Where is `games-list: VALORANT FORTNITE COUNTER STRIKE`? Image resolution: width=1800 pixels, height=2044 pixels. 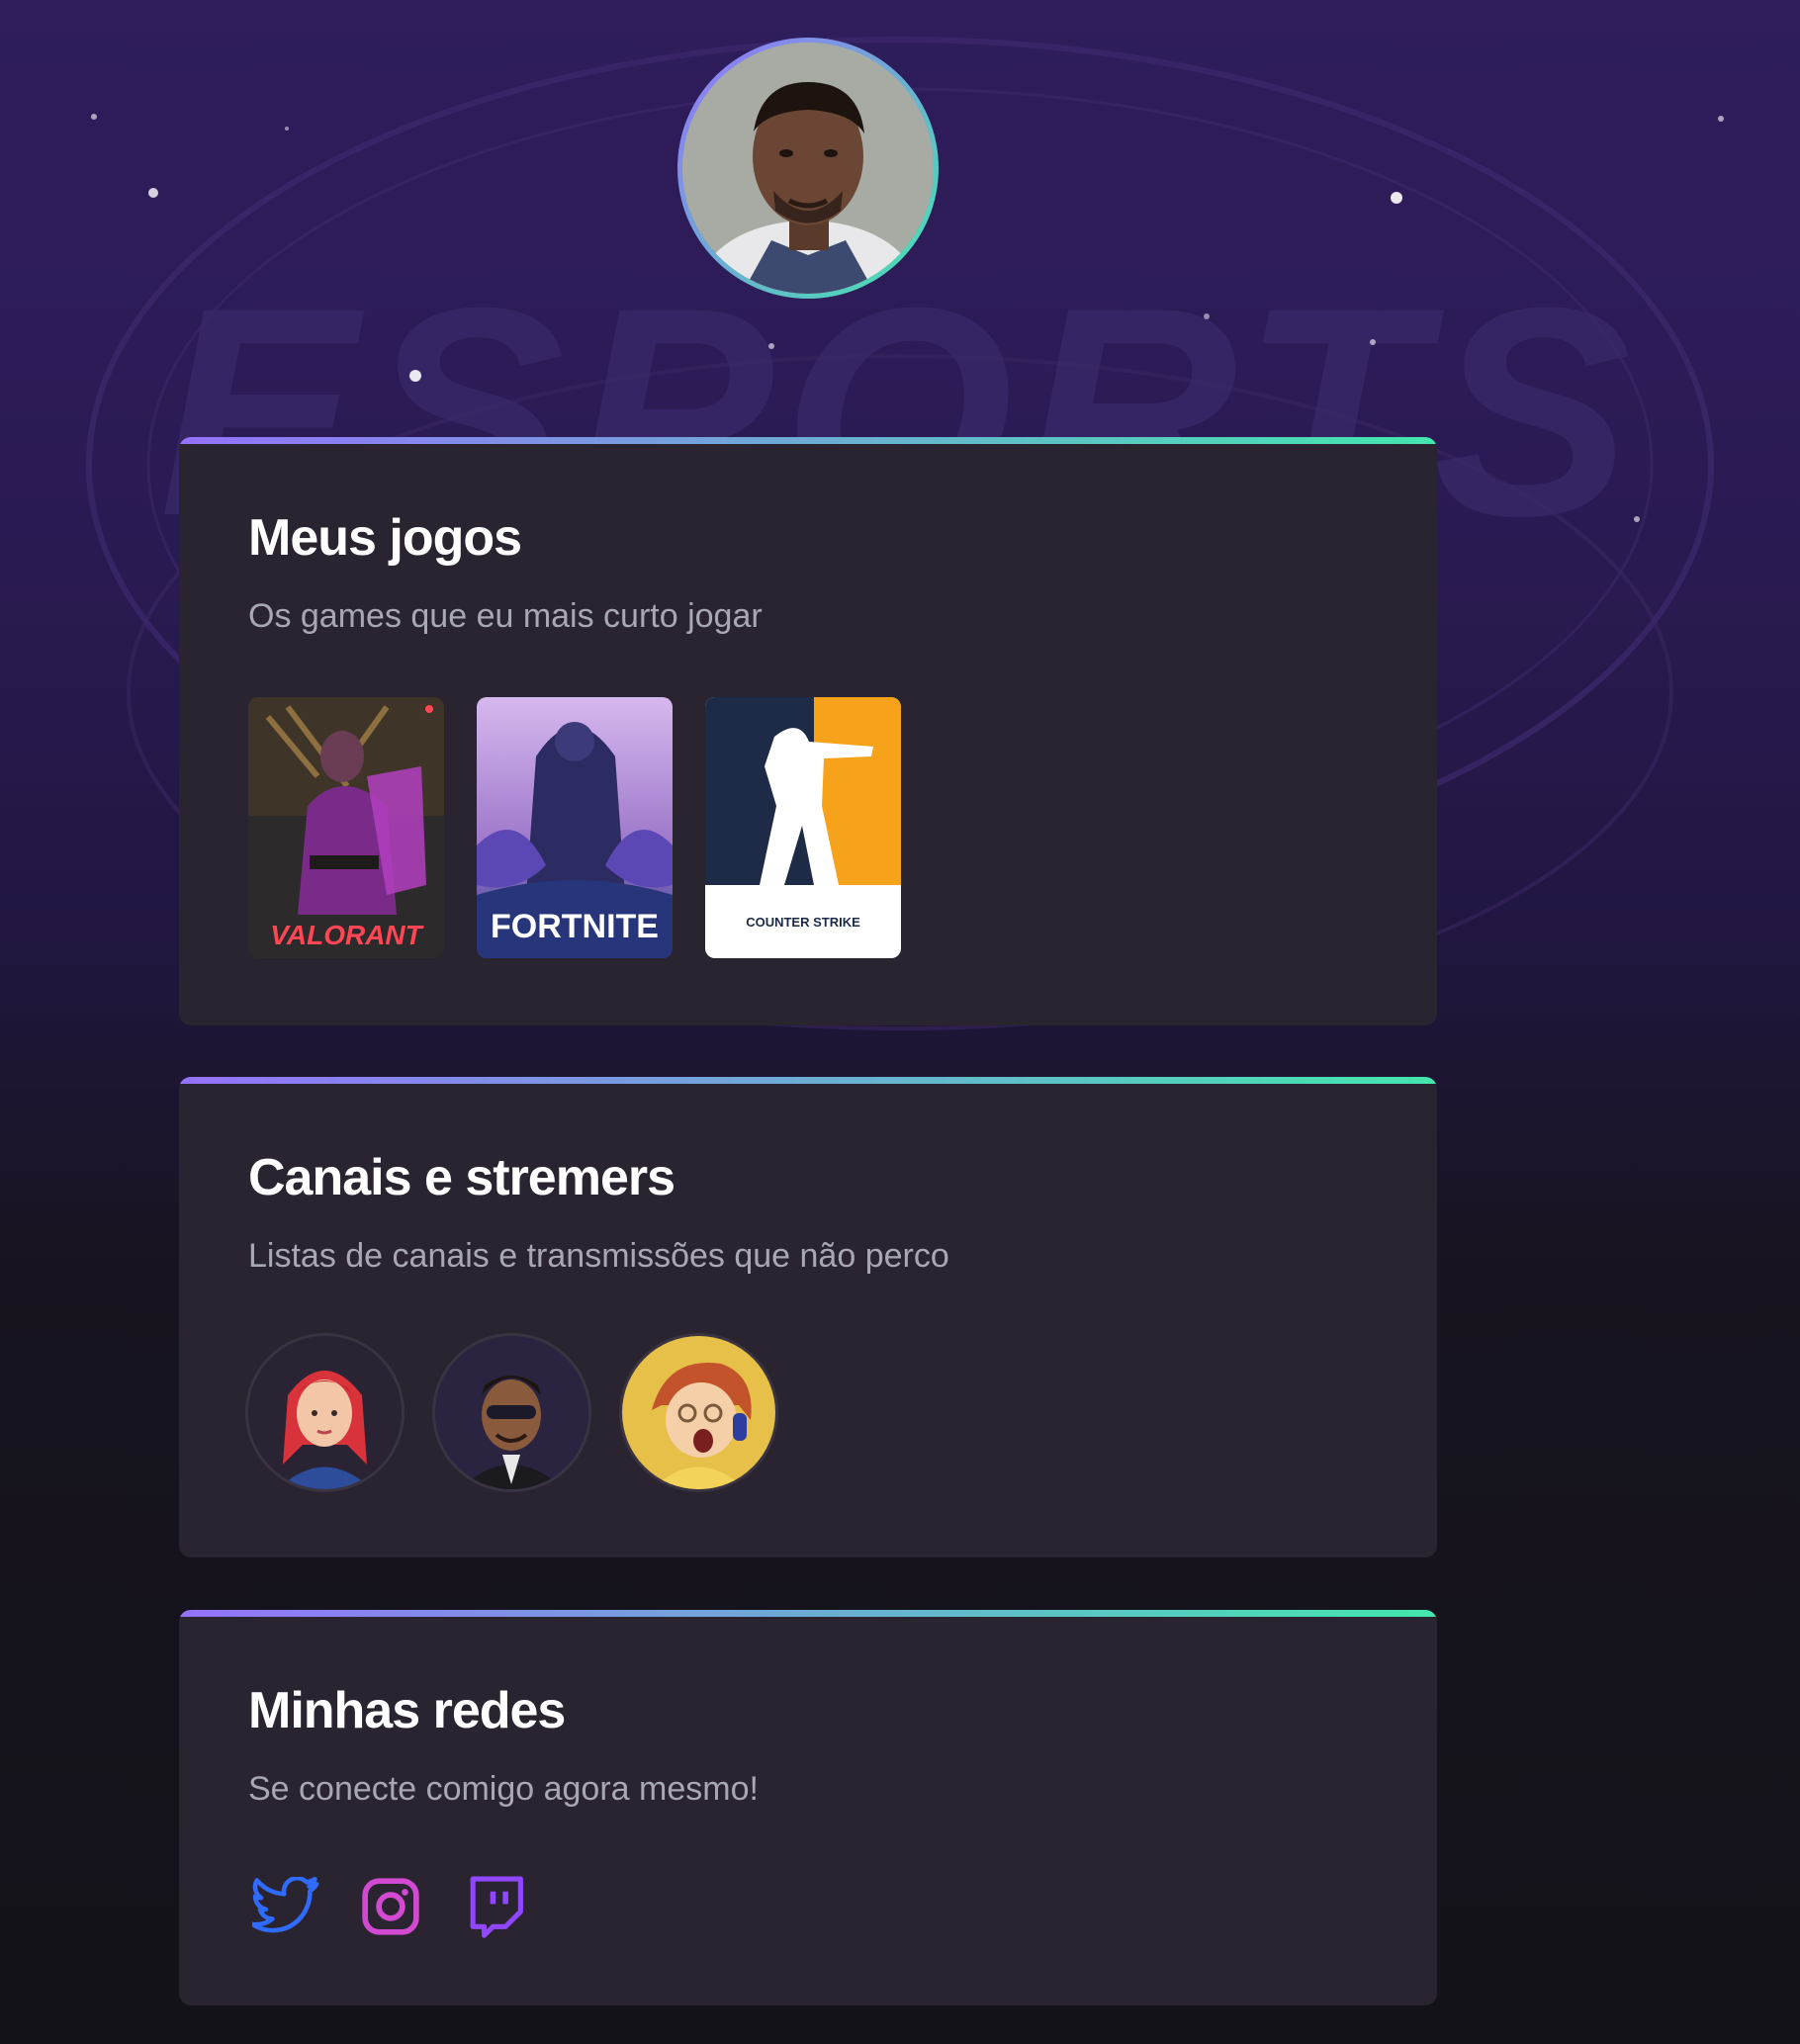 games-list: VALORANT FORTNITE COUNTER STRIKE is located at coordinates (574, 827).